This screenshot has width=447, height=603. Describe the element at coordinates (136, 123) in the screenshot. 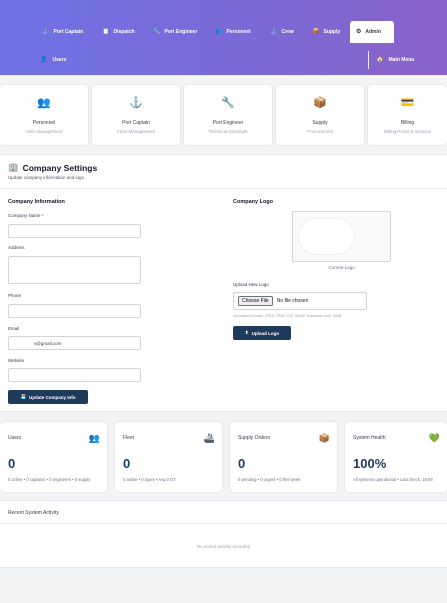

I see `role-name: Port Captain` at that location.